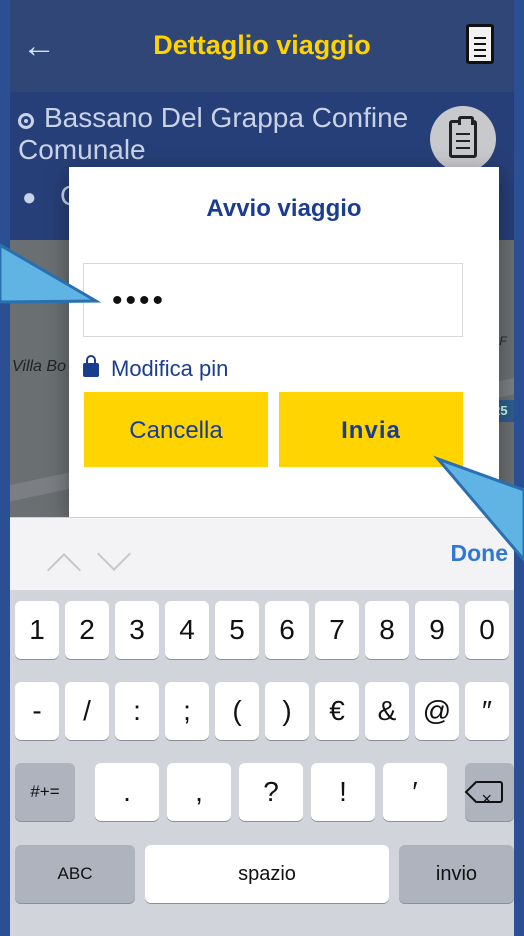 The height and width of the screenshot is (936, 524). I want to click on clipboard-button, so click(463, 139).